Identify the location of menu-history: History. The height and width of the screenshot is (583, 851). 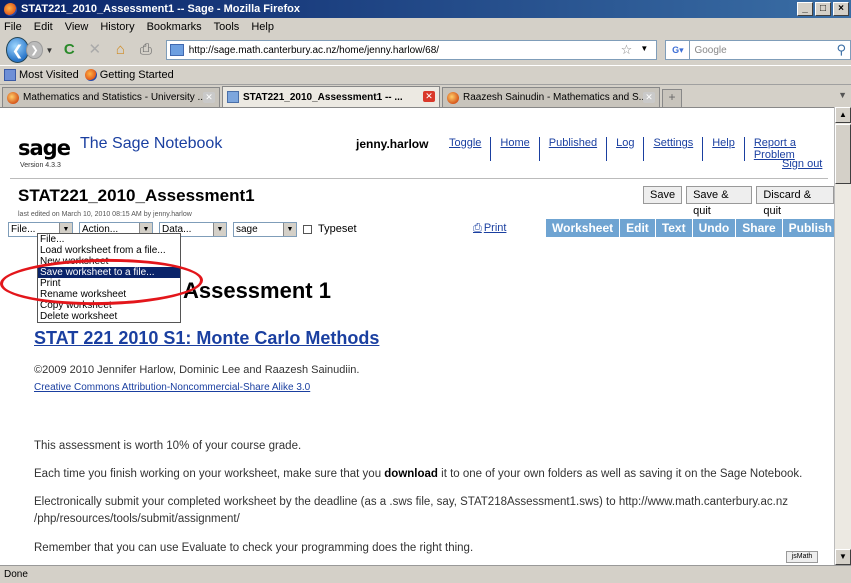
(117, 27).